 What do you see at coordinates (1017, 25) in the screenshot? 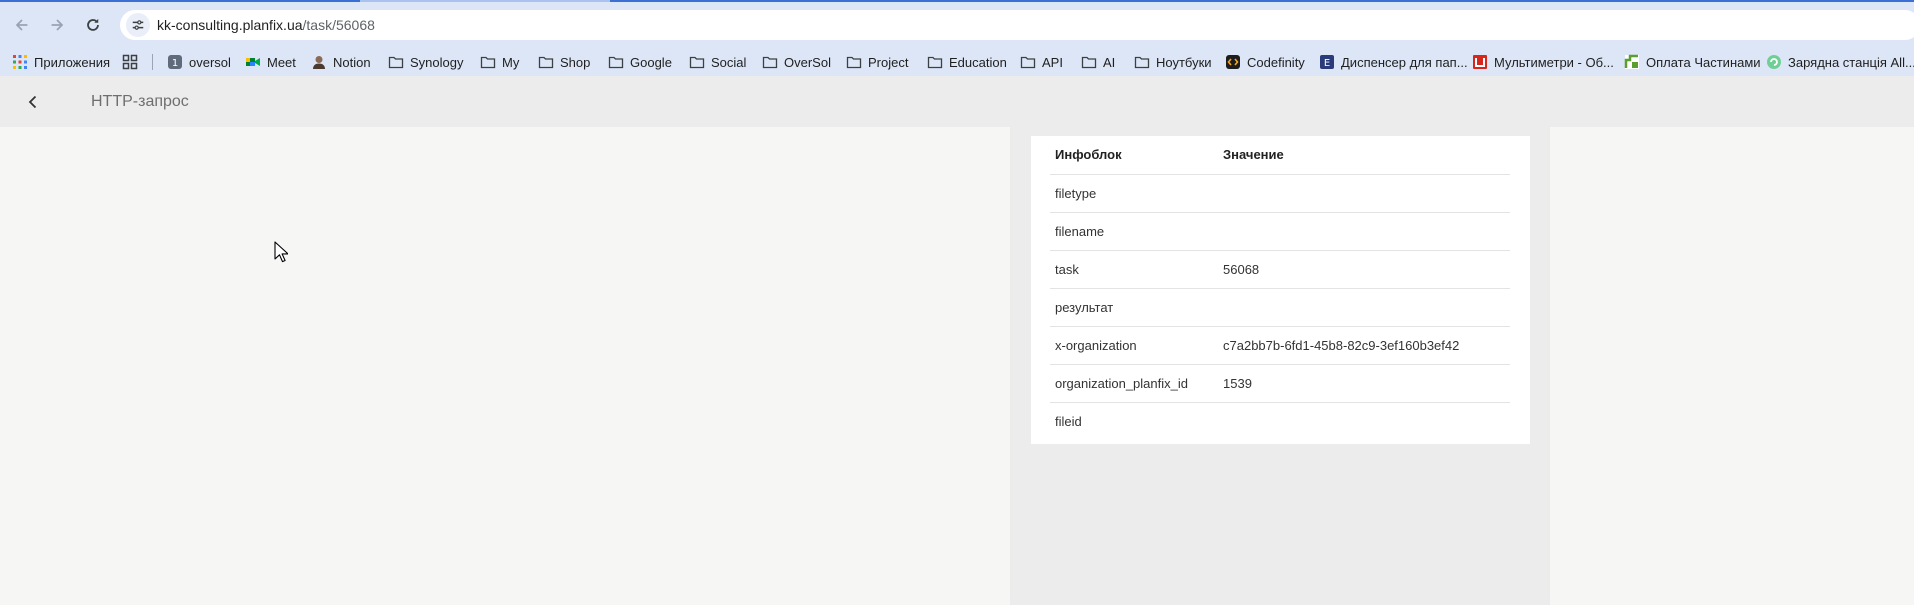
I see `address-bar: kk-consulting.planfix.ua/task/56068` at bounding box center [1017, 25].